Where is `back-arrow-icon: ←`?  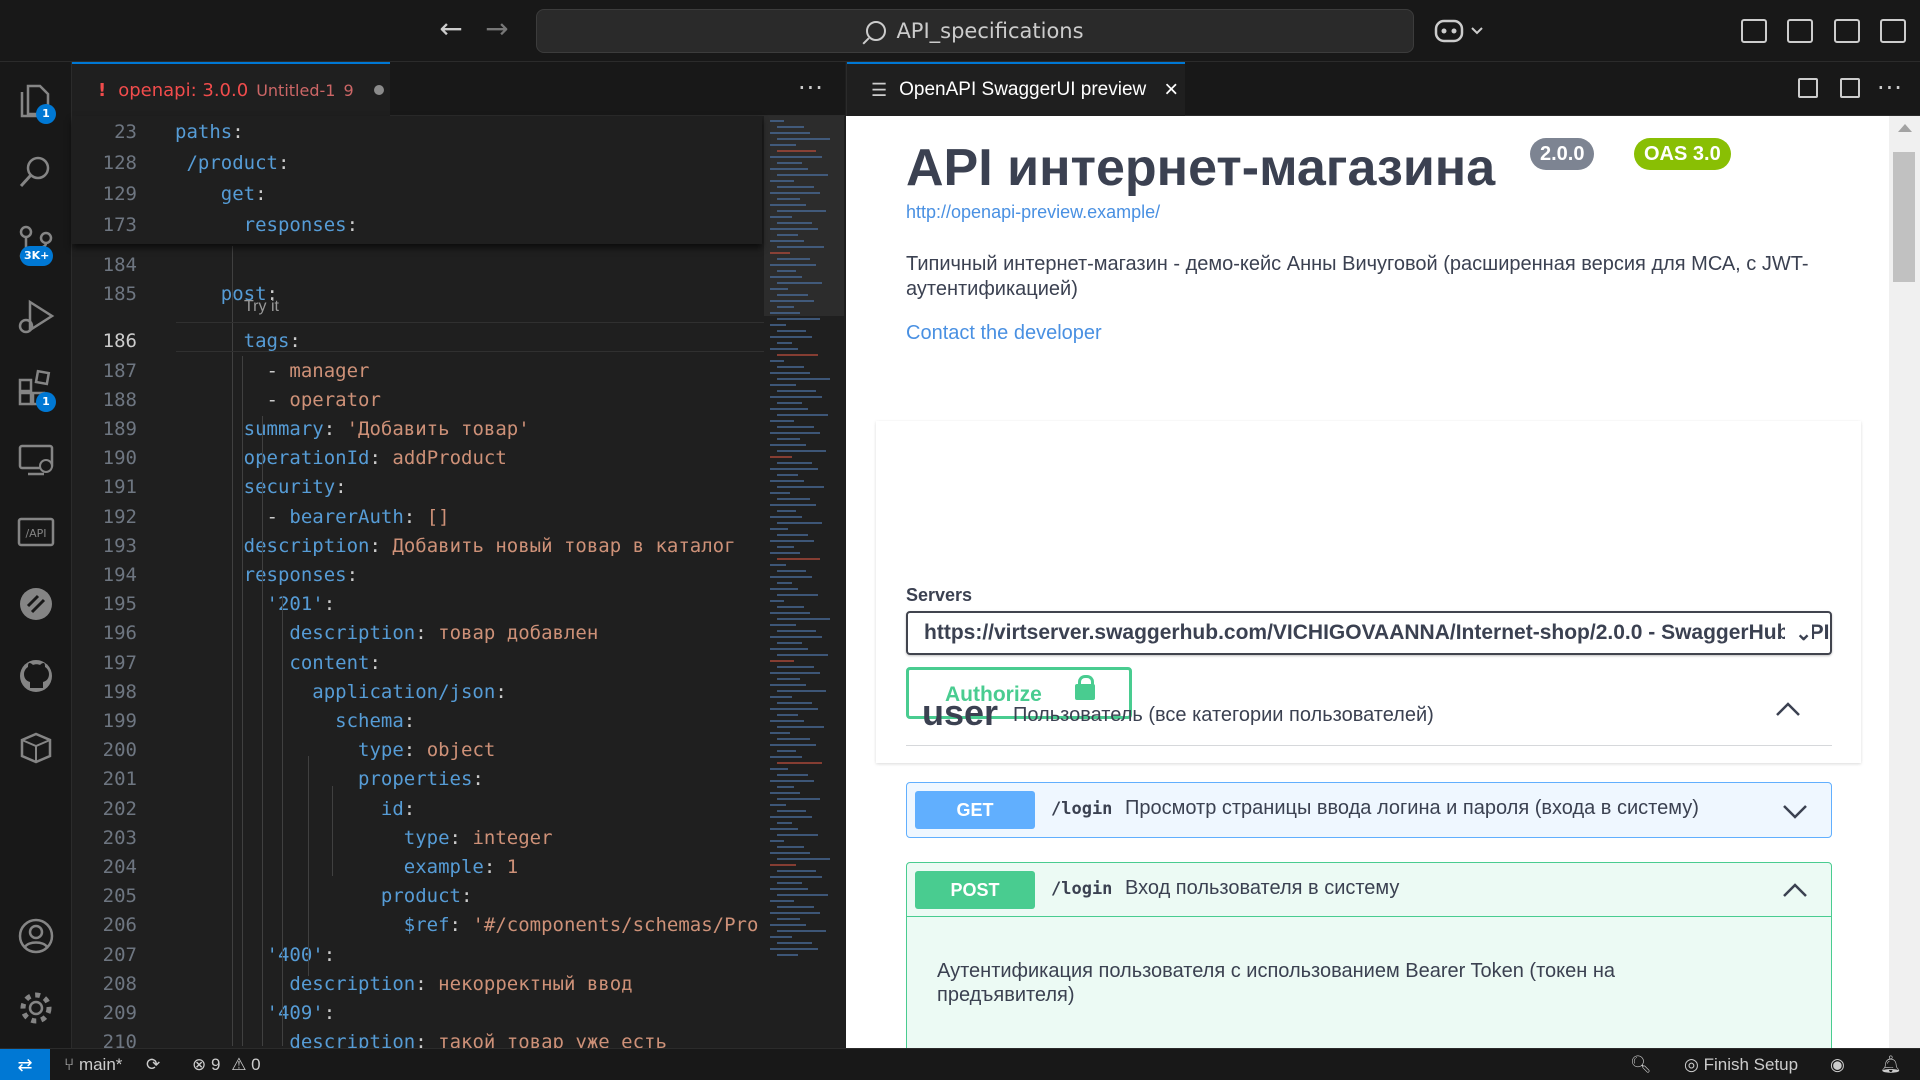 back-arrow-icon: ← is located at coordinates (451, 31).